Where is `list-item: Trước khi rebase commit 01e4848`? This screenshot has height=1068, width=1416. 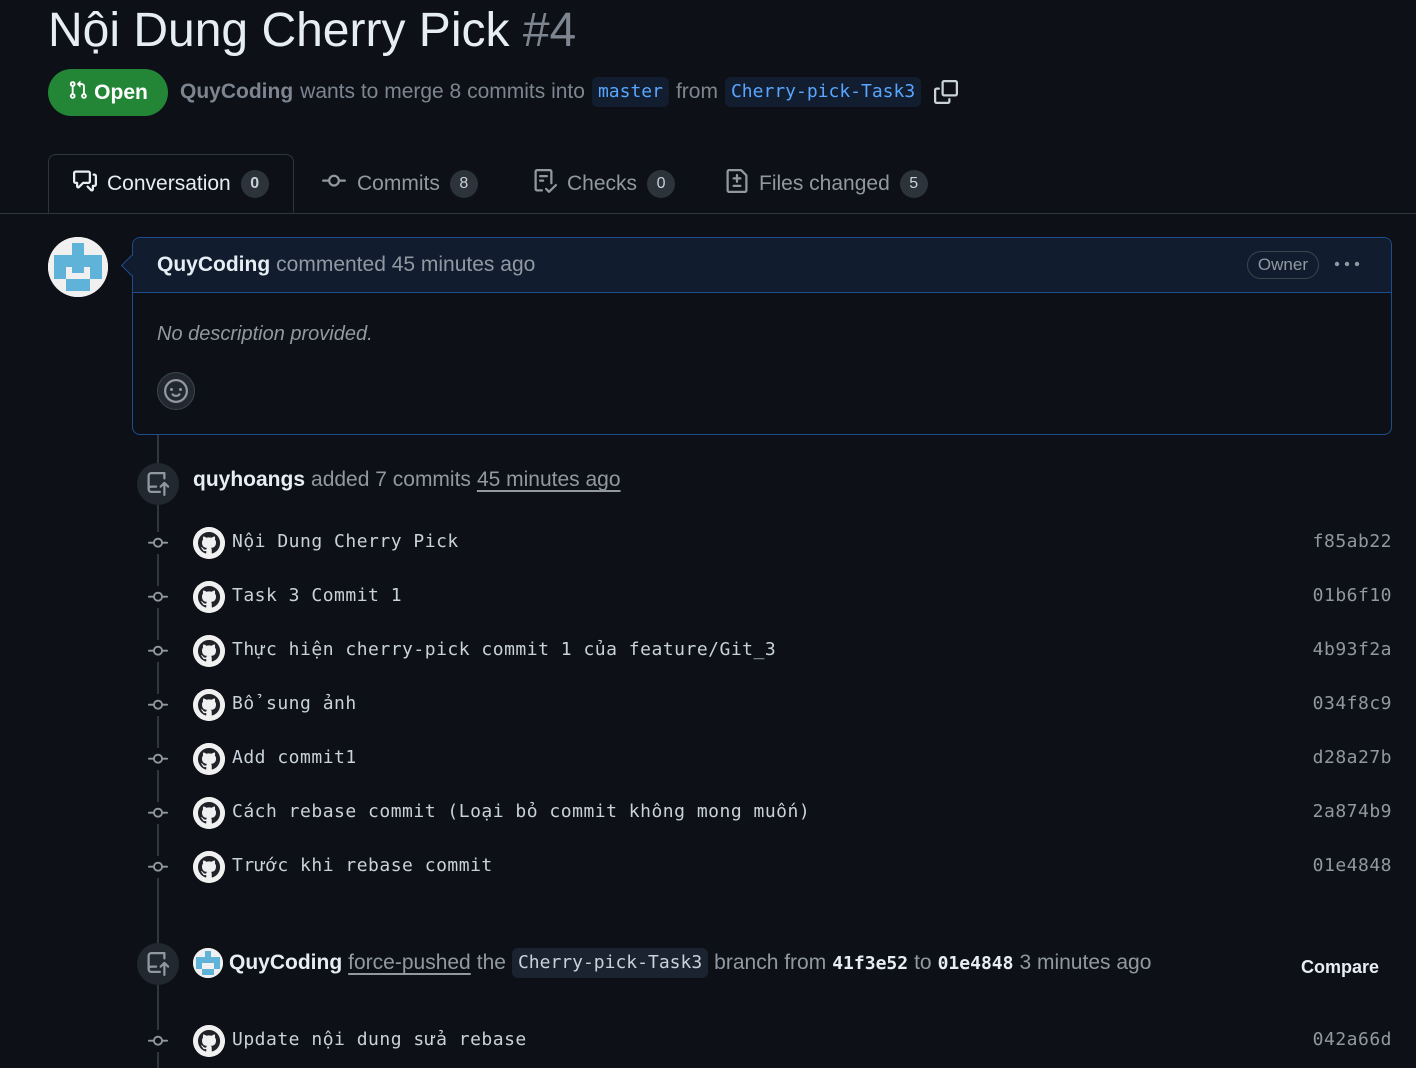 list-item: Trước khi rebase commit 01e4848 is located at coordinates (708, 867).